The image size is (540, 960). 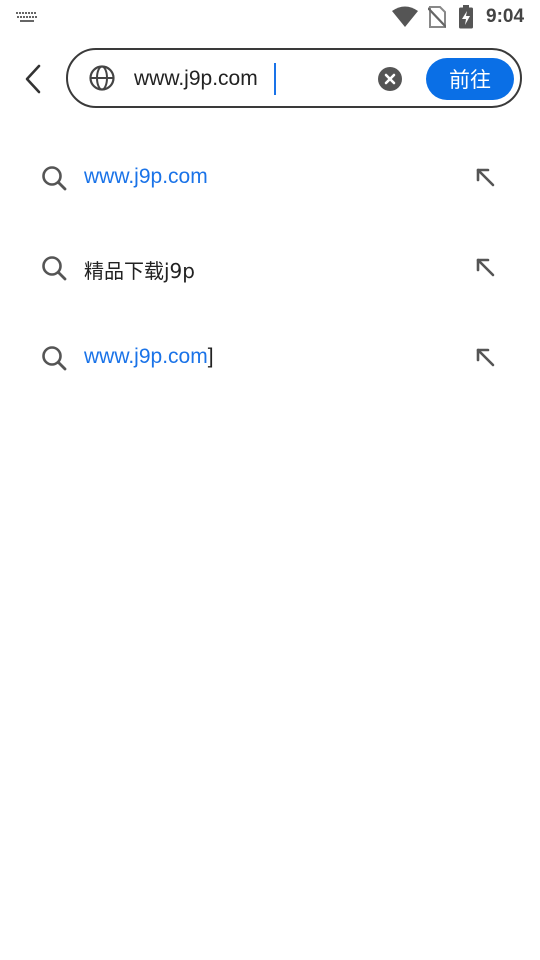 What do you see at coordinates (270, 268) in the screenshot?
I see `suggestion-item: 精品下载j9p` at bounding box center [270, 268].